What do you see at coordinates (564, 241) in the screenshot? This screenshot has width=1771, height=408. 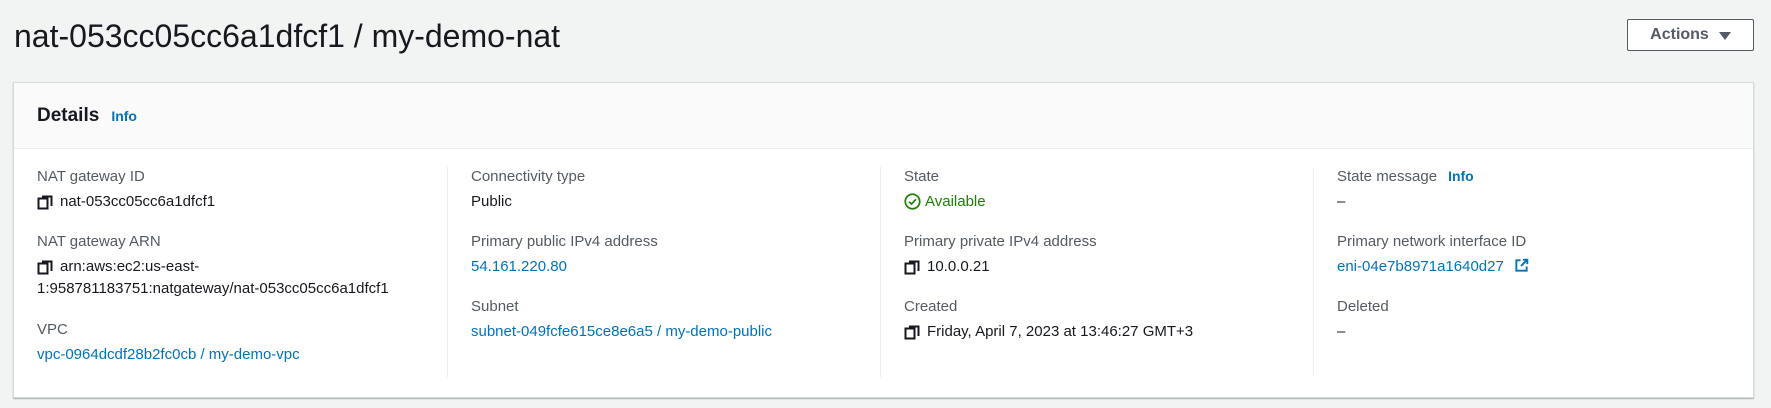 I see `primary-public-ipv4-label: Primary public IPv4 address` at bounding box center [564, 241].